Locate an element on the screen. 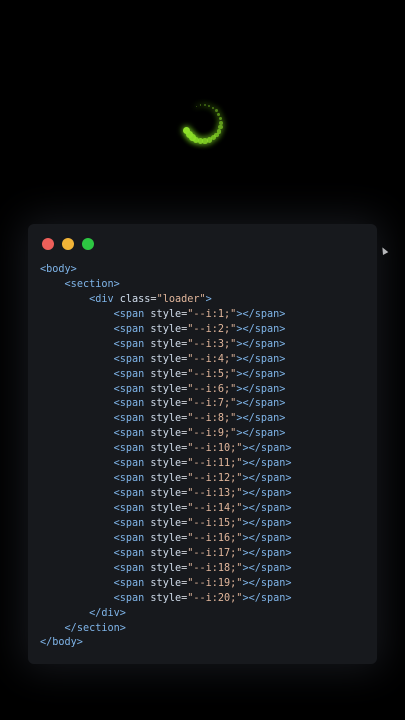  code-token-str: "--i:19;" is located at coordinates (215, 583).